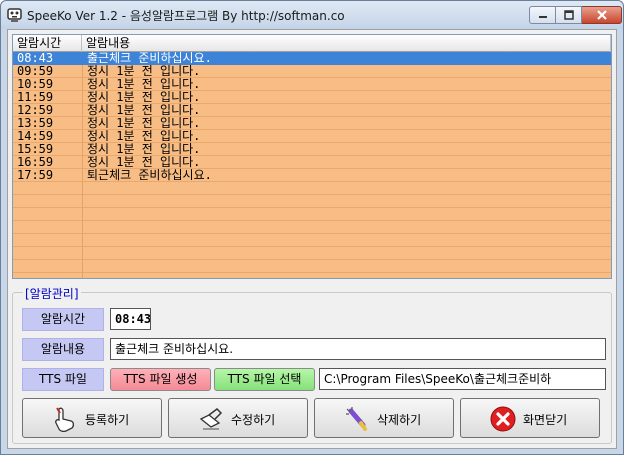  Describe the element at coordinates (312, 175) in the screenshot. I see `list-row: 17:59 퇴근체크 준비하십시요.` at that location.